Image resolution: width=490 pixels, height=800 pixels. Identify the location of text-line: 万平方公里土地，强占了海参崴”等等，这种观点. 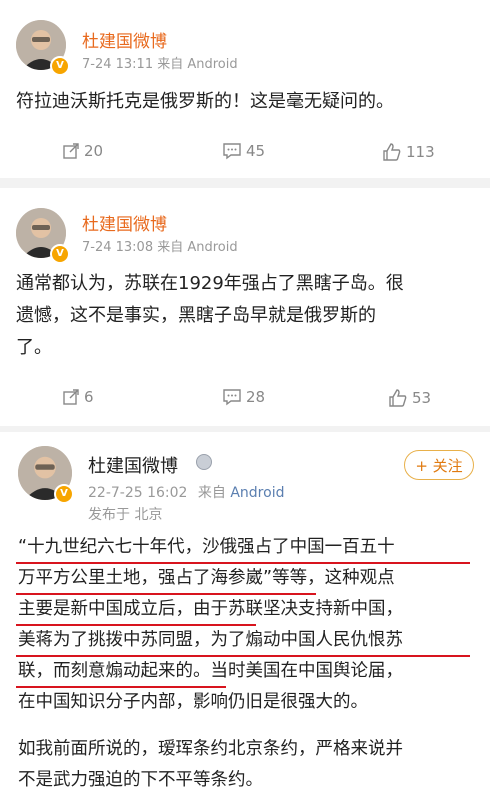
(206, 578).